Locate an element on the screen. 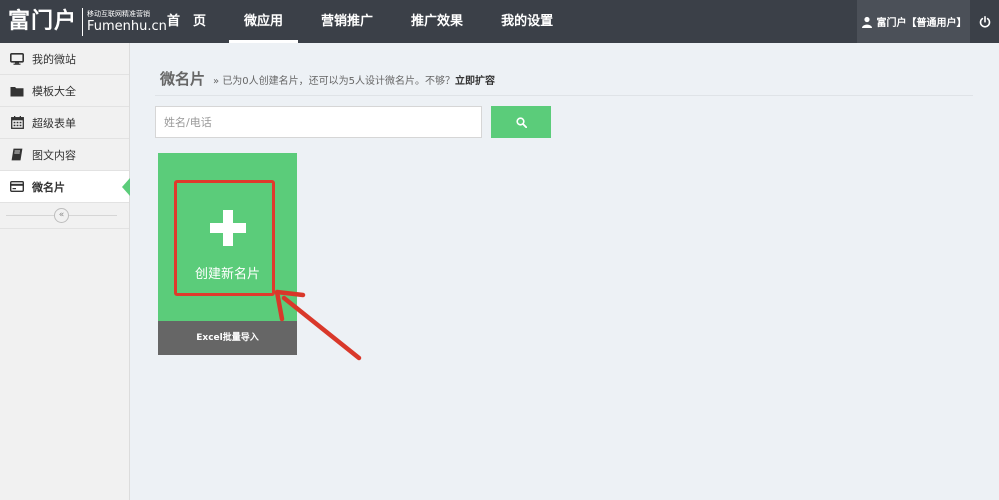  main-nav: 首 页 微应用 营销推广 推广效果 我的设置 is located at coordinates (364, 21).